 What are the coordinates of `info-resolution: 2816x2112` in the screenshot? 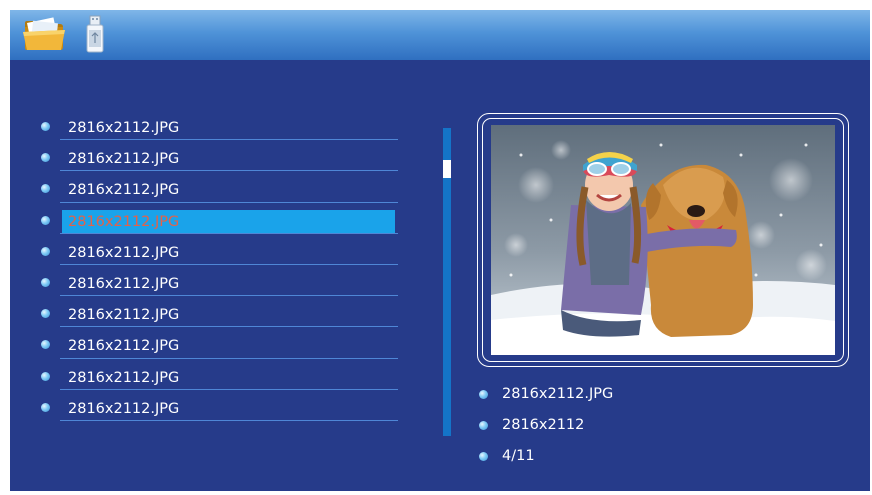 It's located at (543, 425).